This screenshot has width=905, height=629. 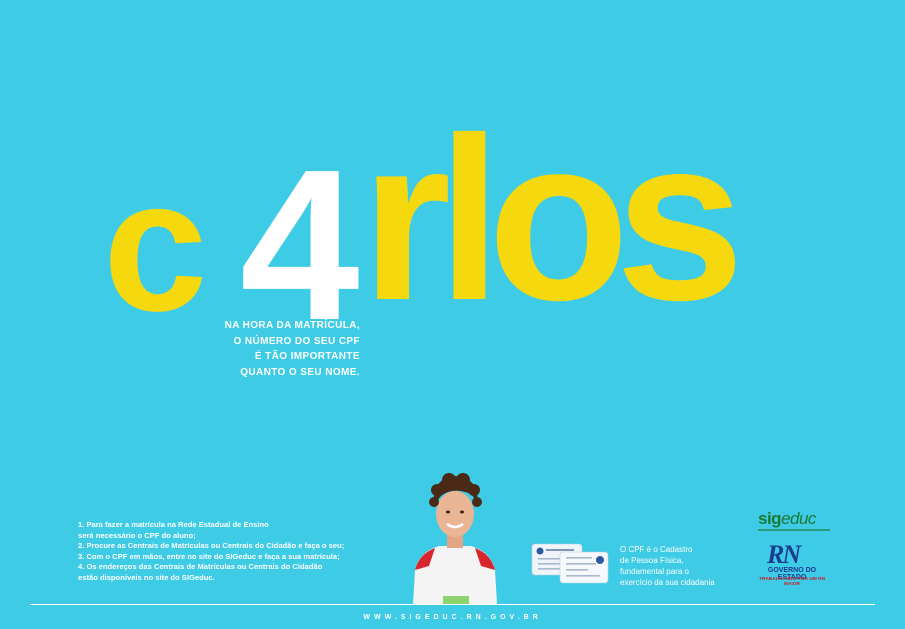 I want to click on headline-letter-c: c, so click(x=155, y=245).